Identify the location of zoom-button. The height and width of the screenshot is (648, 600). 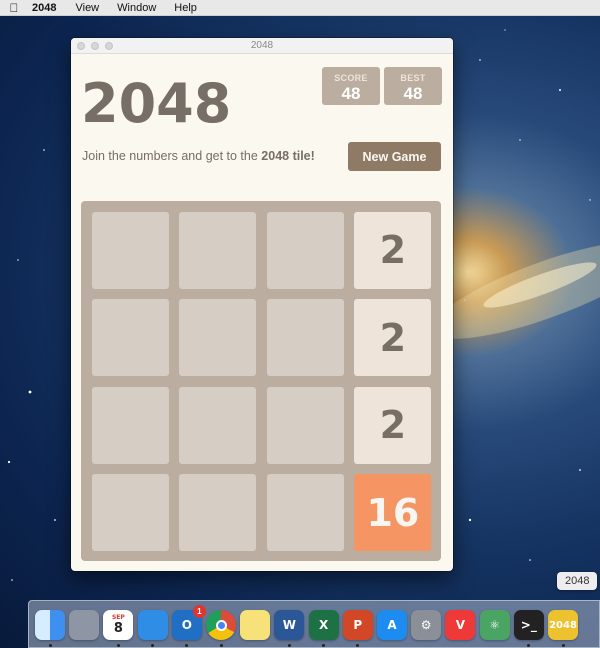
(109, 46).